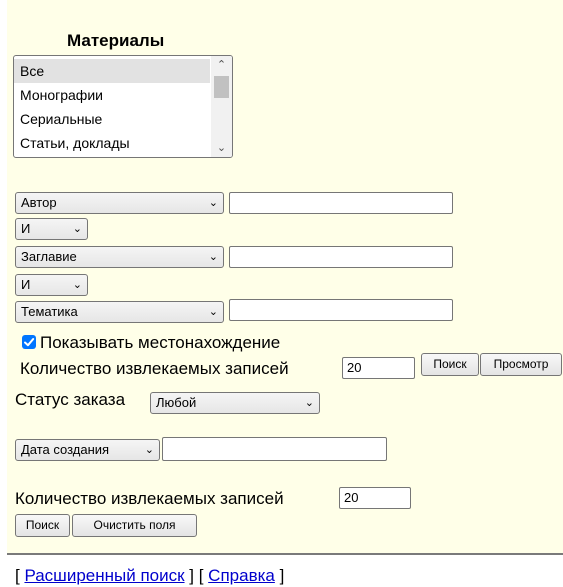 This screenshot has width=563, height=587. What do you see at coordinates (196, 575) in the screenshot?
I see `footer-bracket-mid: ] [` at bounding box center [196, 575].